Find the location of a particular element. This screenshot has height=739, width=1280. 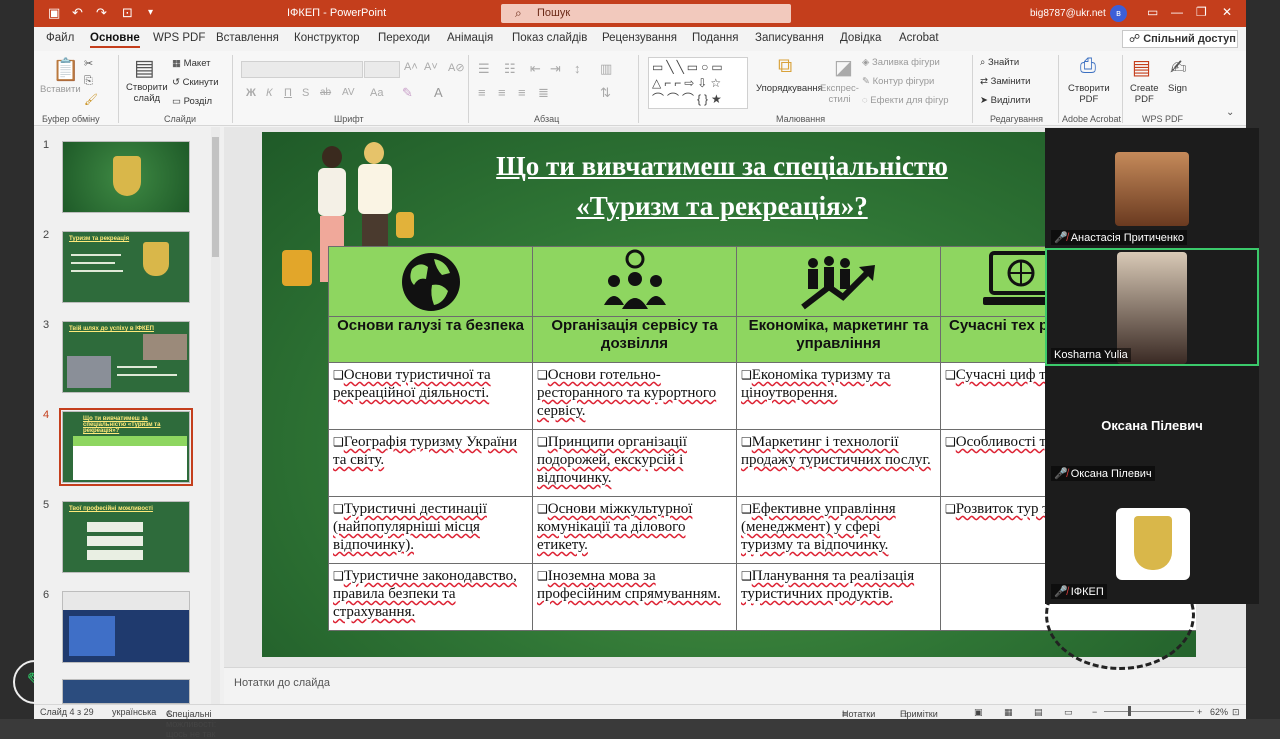

paste-icon: 📋 is located at coordinates (65, 70).